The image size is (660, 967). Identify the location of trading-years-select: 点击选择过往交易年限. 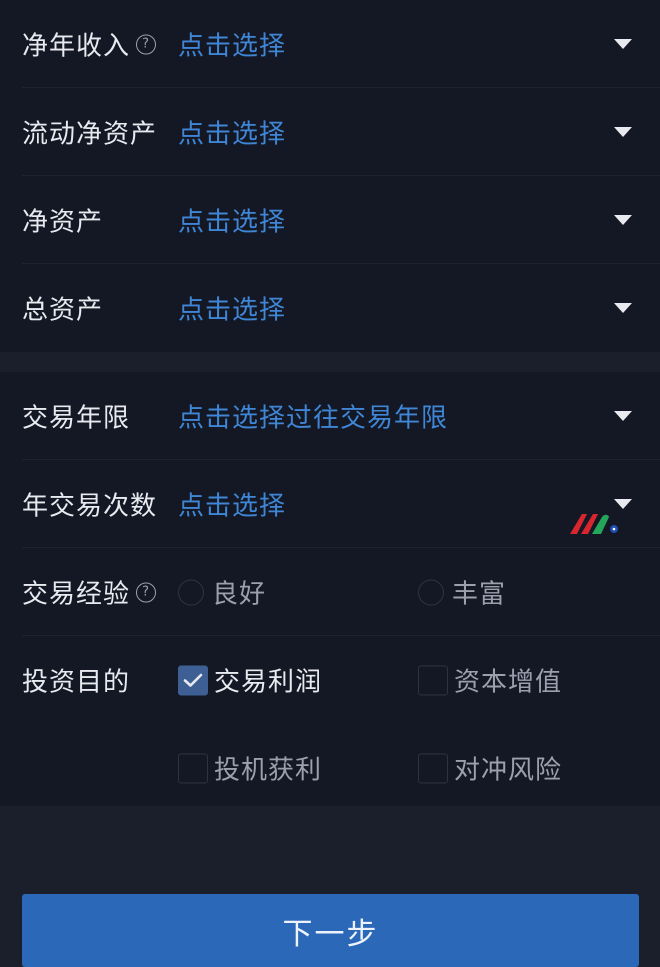
(313, 416).